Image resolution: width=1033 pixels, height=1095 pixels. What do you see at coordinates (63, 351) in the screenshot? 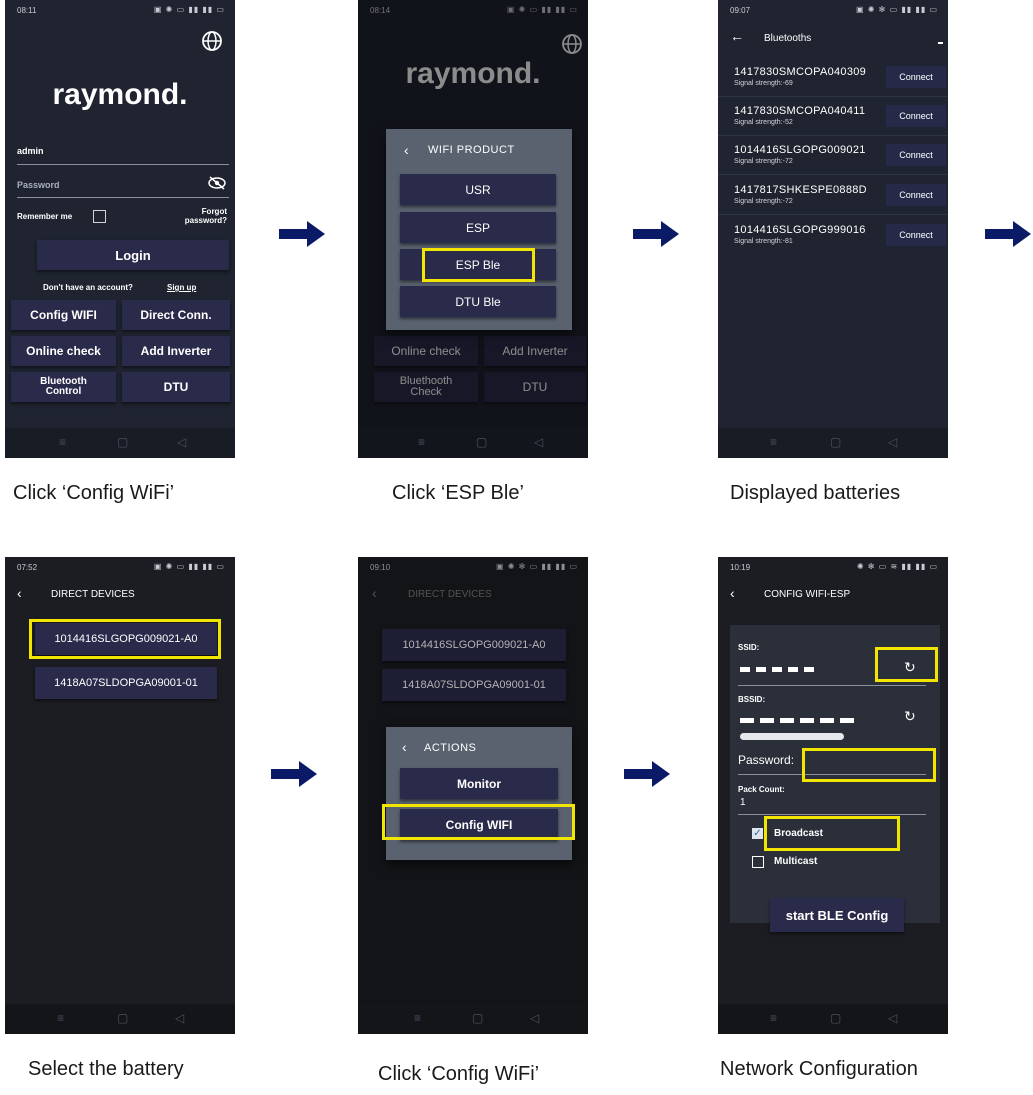
I see `online-check-button: Online check` at bounding box center [63, 351].